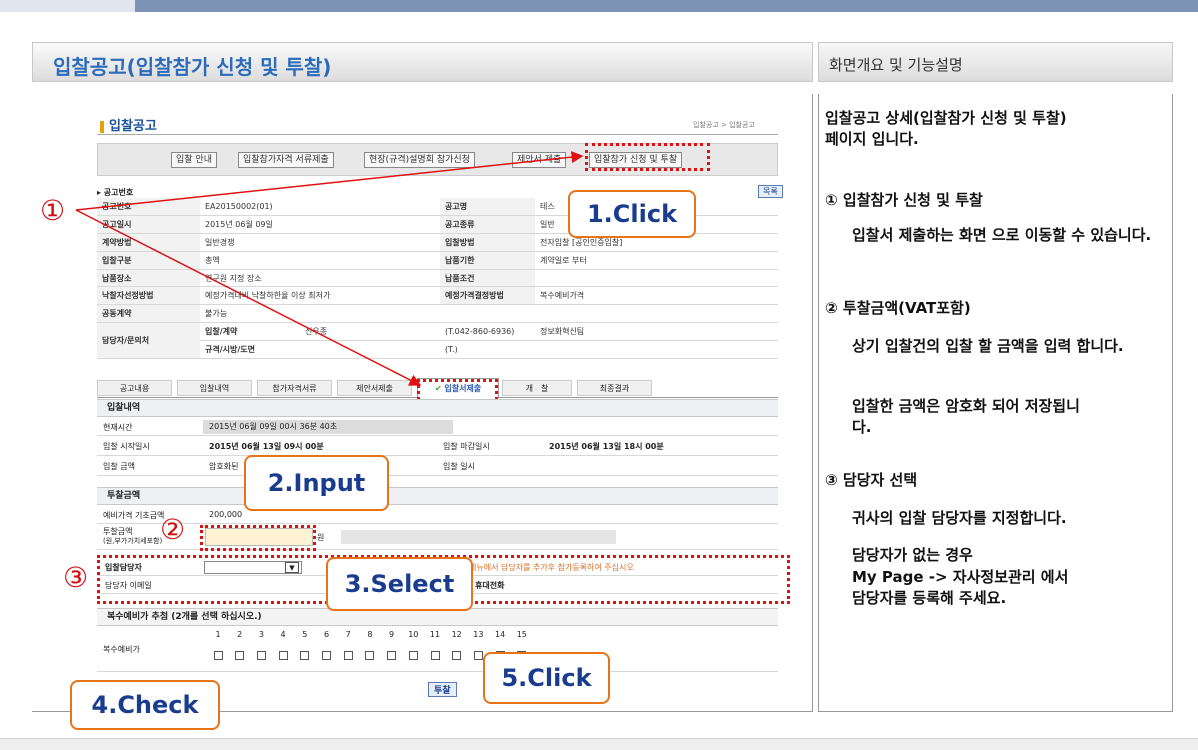 This screenshot has width=1198, height=750. I want to click on highlight-bid-tab, so click(647, 157).